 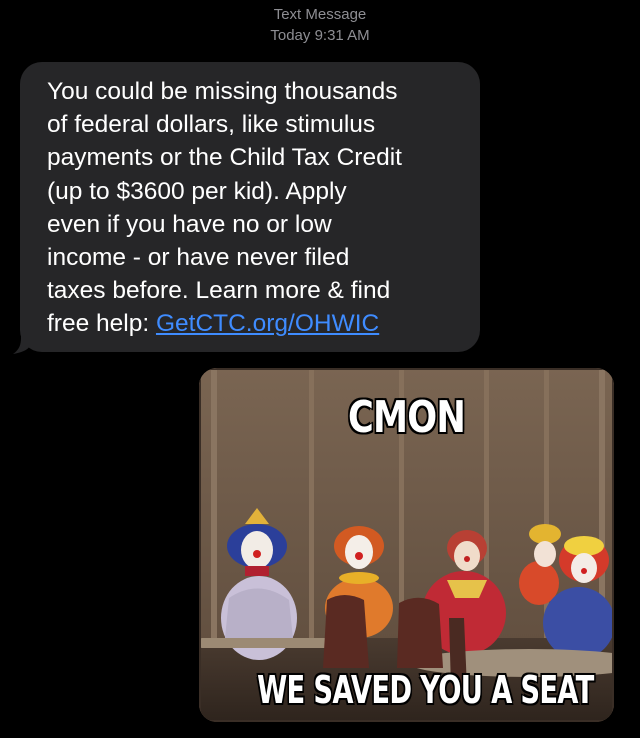 What do you see at coordinates (198, 258) in the screenshot?
I see `message-line: income - or have never filed` at bounding box center [198, 258].